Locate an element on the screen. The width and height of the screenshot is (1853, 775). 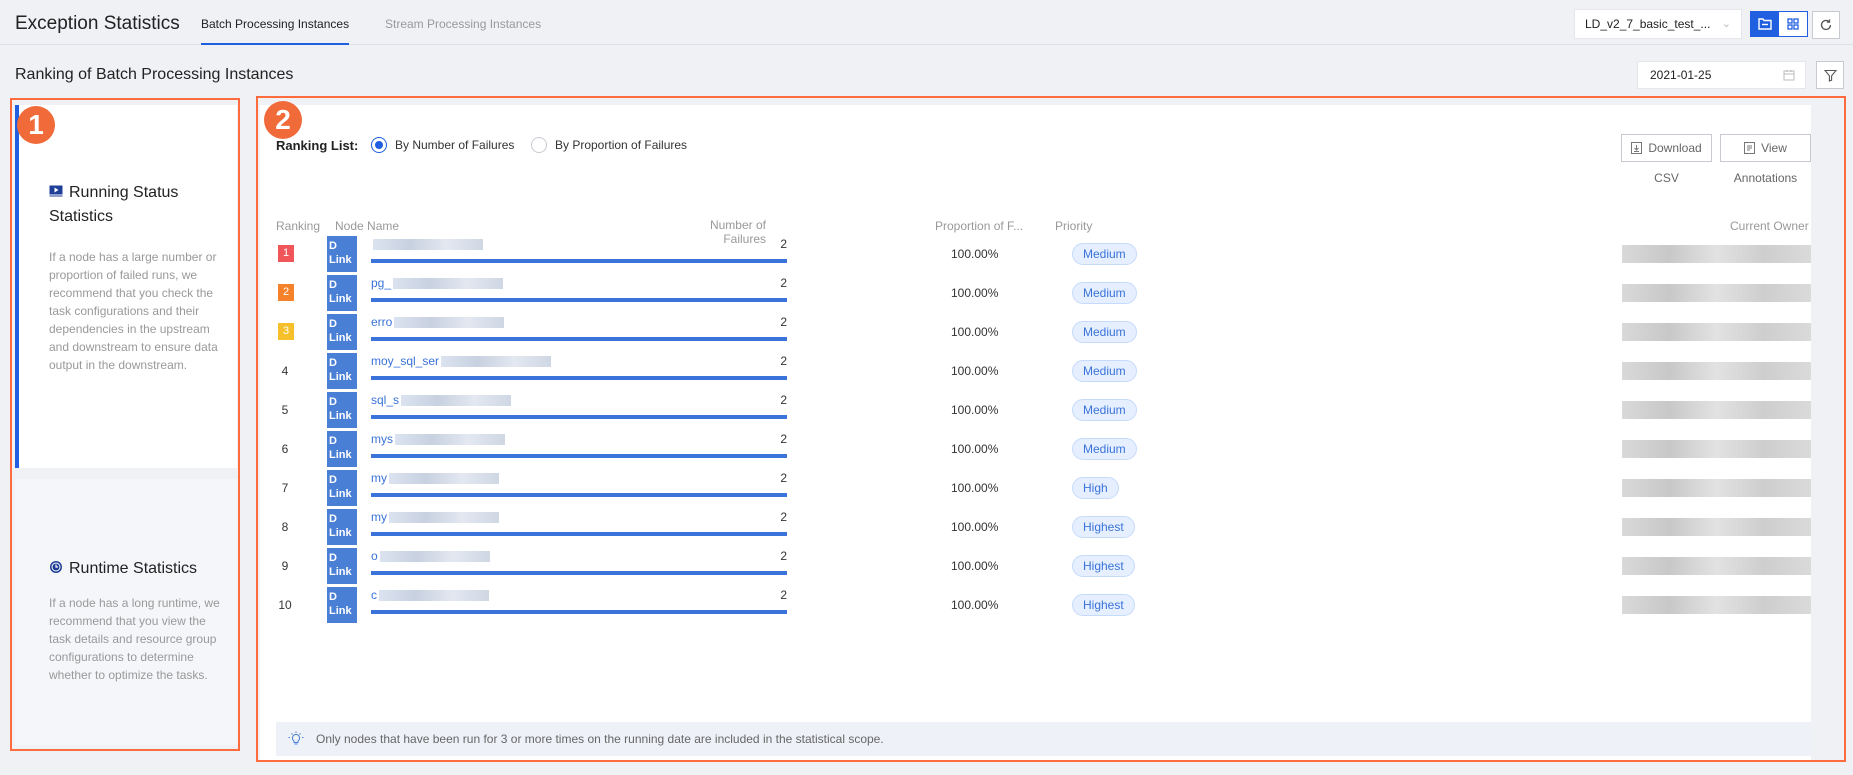
grid-icon is located at coordinates (1793, 24).